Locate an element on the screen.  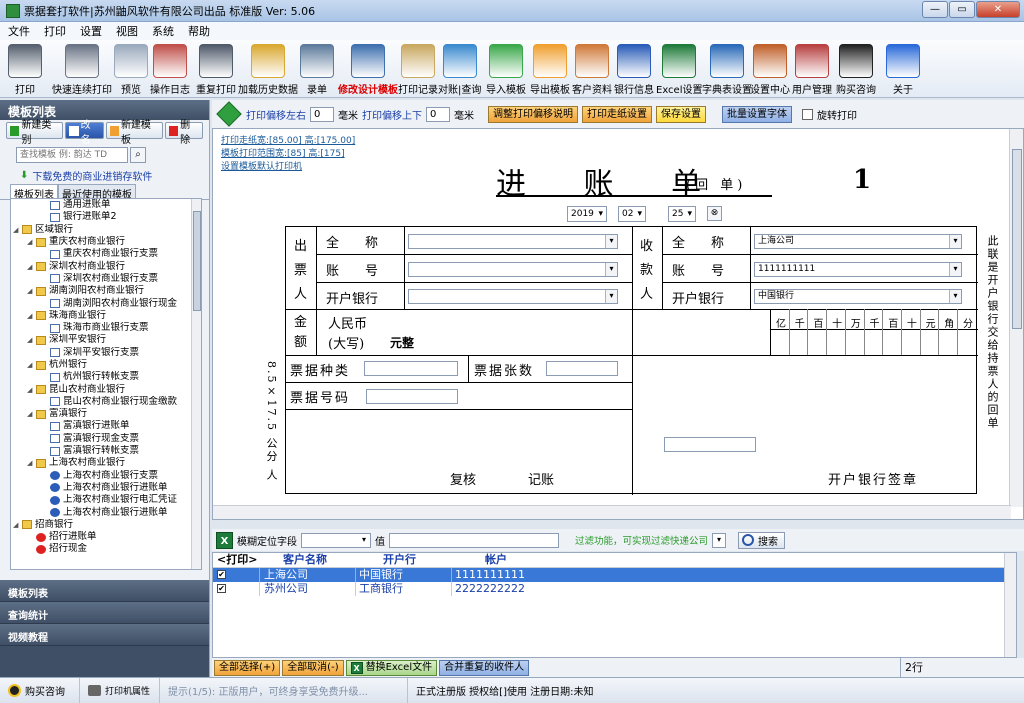
excel-icon: X is located at coordinates (224, 540).